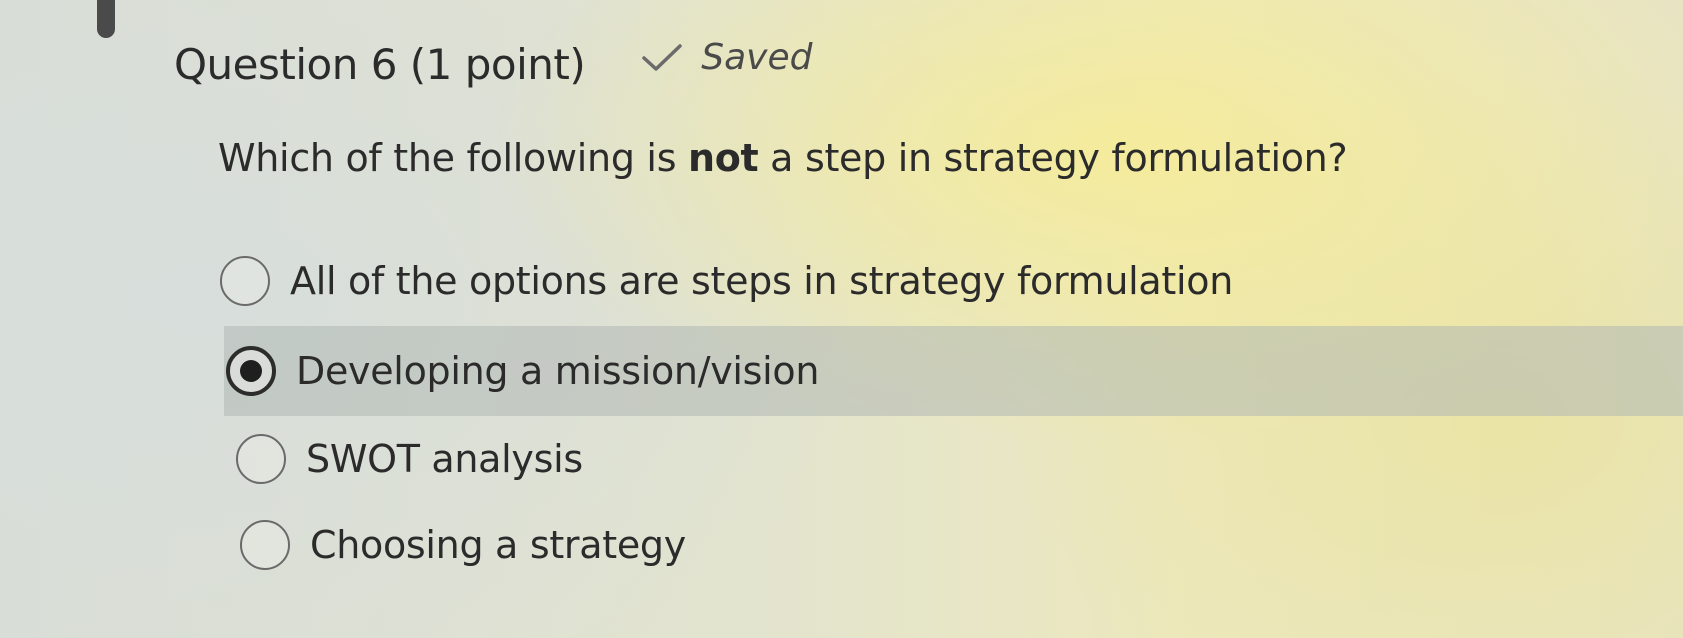 Image resolution: width=1683 pixels, height=638 pixels. What do you see at coordinates (723, 158) in the screenshot?
I see `question-text-emphasis: not` at bounding box center [723, 158].